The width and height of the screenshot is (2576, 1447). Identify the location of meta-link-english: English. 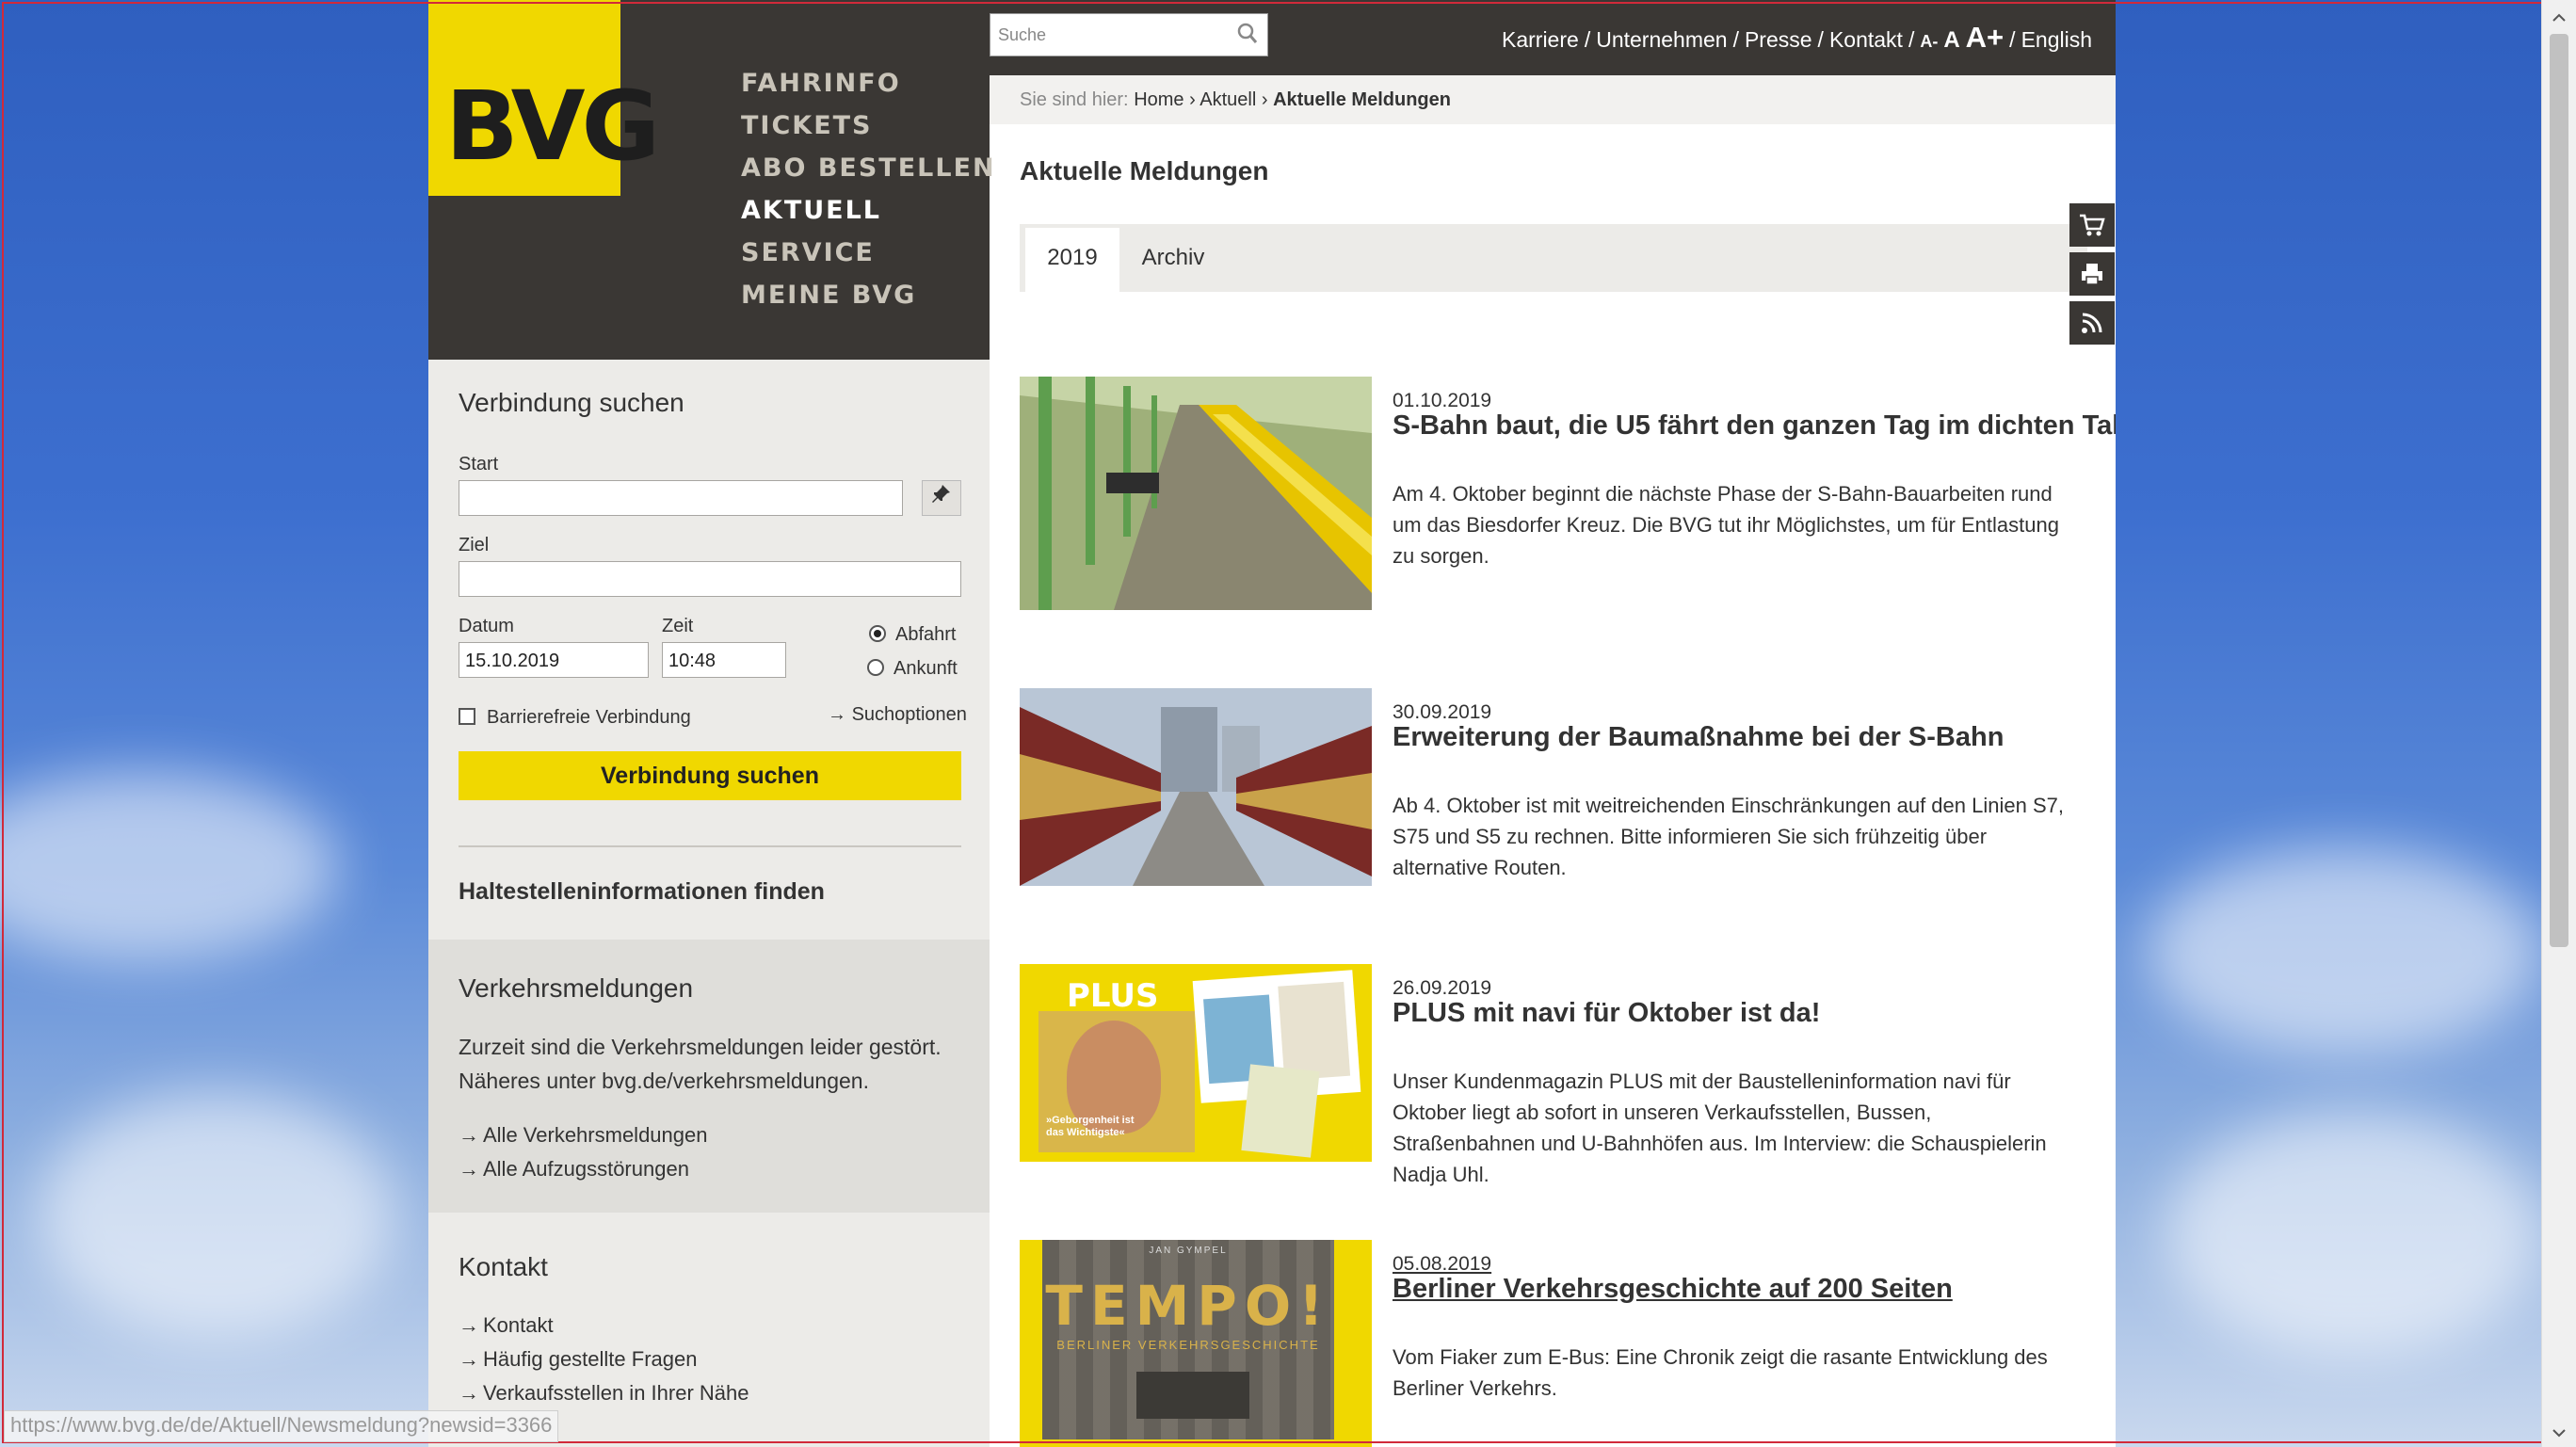
(2056, 40).